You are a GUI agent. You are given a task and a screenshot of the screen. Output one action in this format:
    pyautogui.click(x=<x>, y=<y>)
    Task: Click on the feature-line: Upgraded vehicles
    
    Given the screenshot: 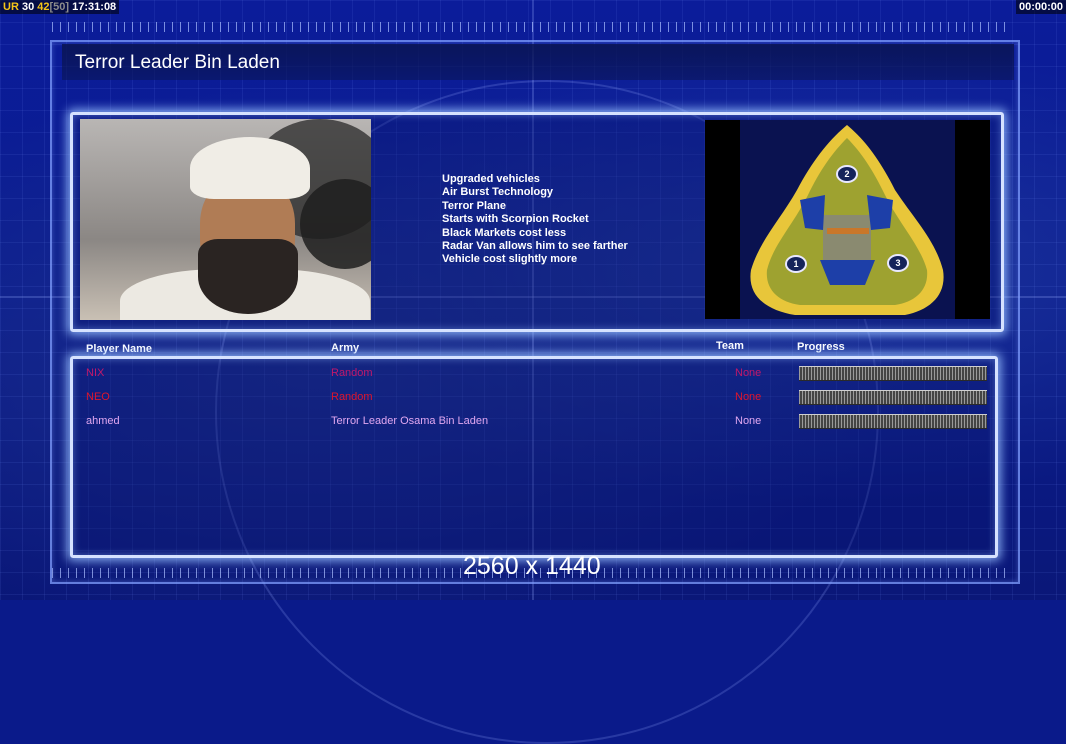 What is the action you would take?
    pyautogui.click(x=491, y=179)
    